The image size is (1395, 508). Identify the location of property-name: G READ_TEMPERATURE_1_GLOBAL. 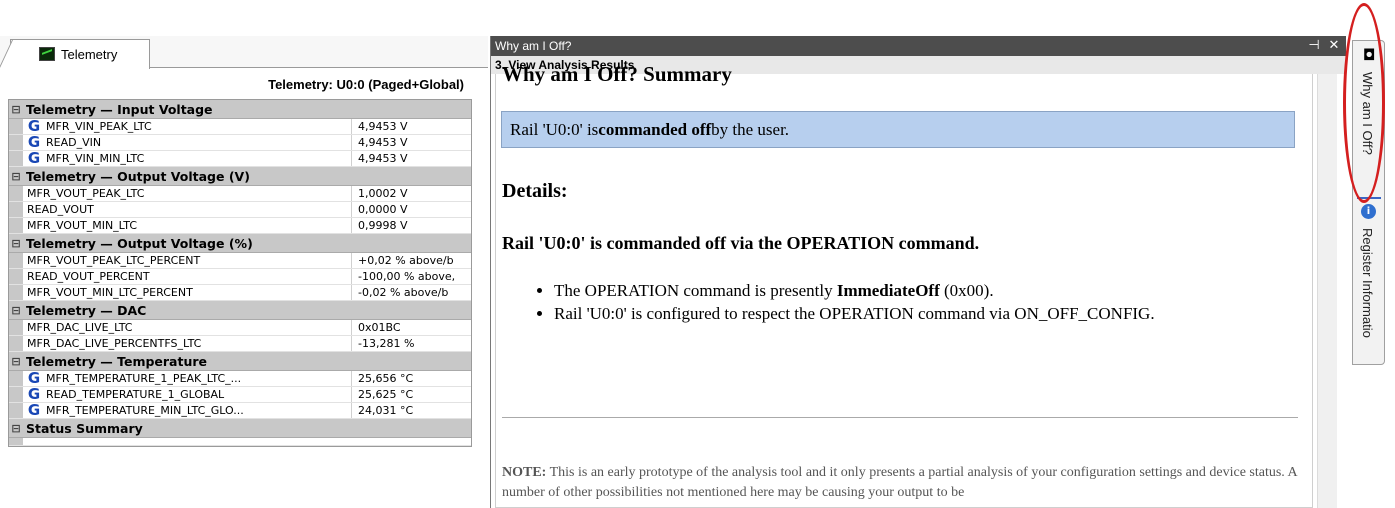
(187, 394).